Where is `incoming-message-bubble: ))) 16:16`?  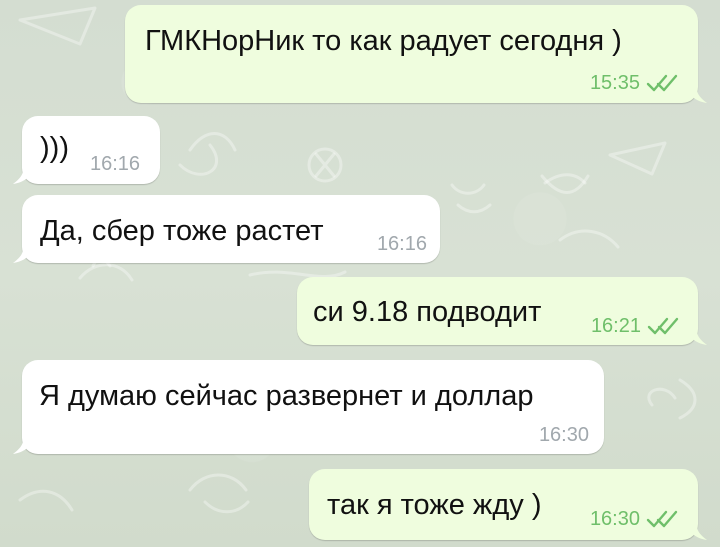 incoming-message-bubble: ))) 16:16 is located at coordinates (86, 150).